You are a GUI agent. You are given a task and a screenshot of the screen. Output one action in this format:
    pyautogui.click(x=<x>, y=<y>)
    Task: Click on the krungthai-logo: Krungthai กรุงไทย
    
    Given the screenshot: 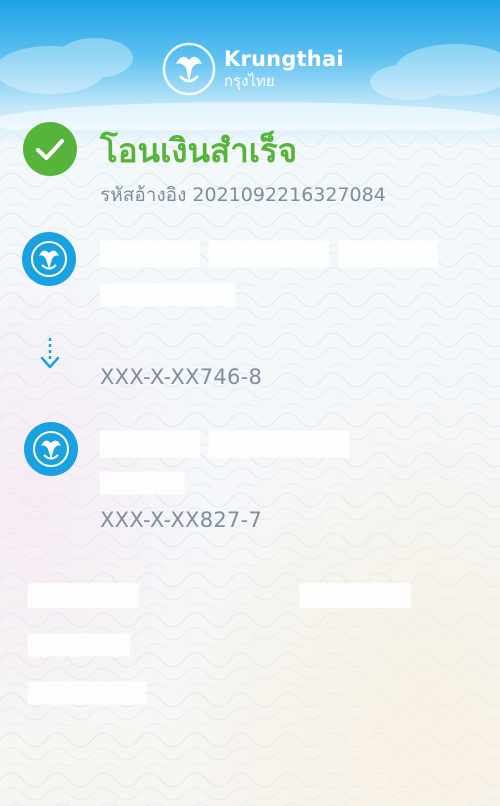 What is the action you would take?
    pyautogui.click(x=253, y=69)
    